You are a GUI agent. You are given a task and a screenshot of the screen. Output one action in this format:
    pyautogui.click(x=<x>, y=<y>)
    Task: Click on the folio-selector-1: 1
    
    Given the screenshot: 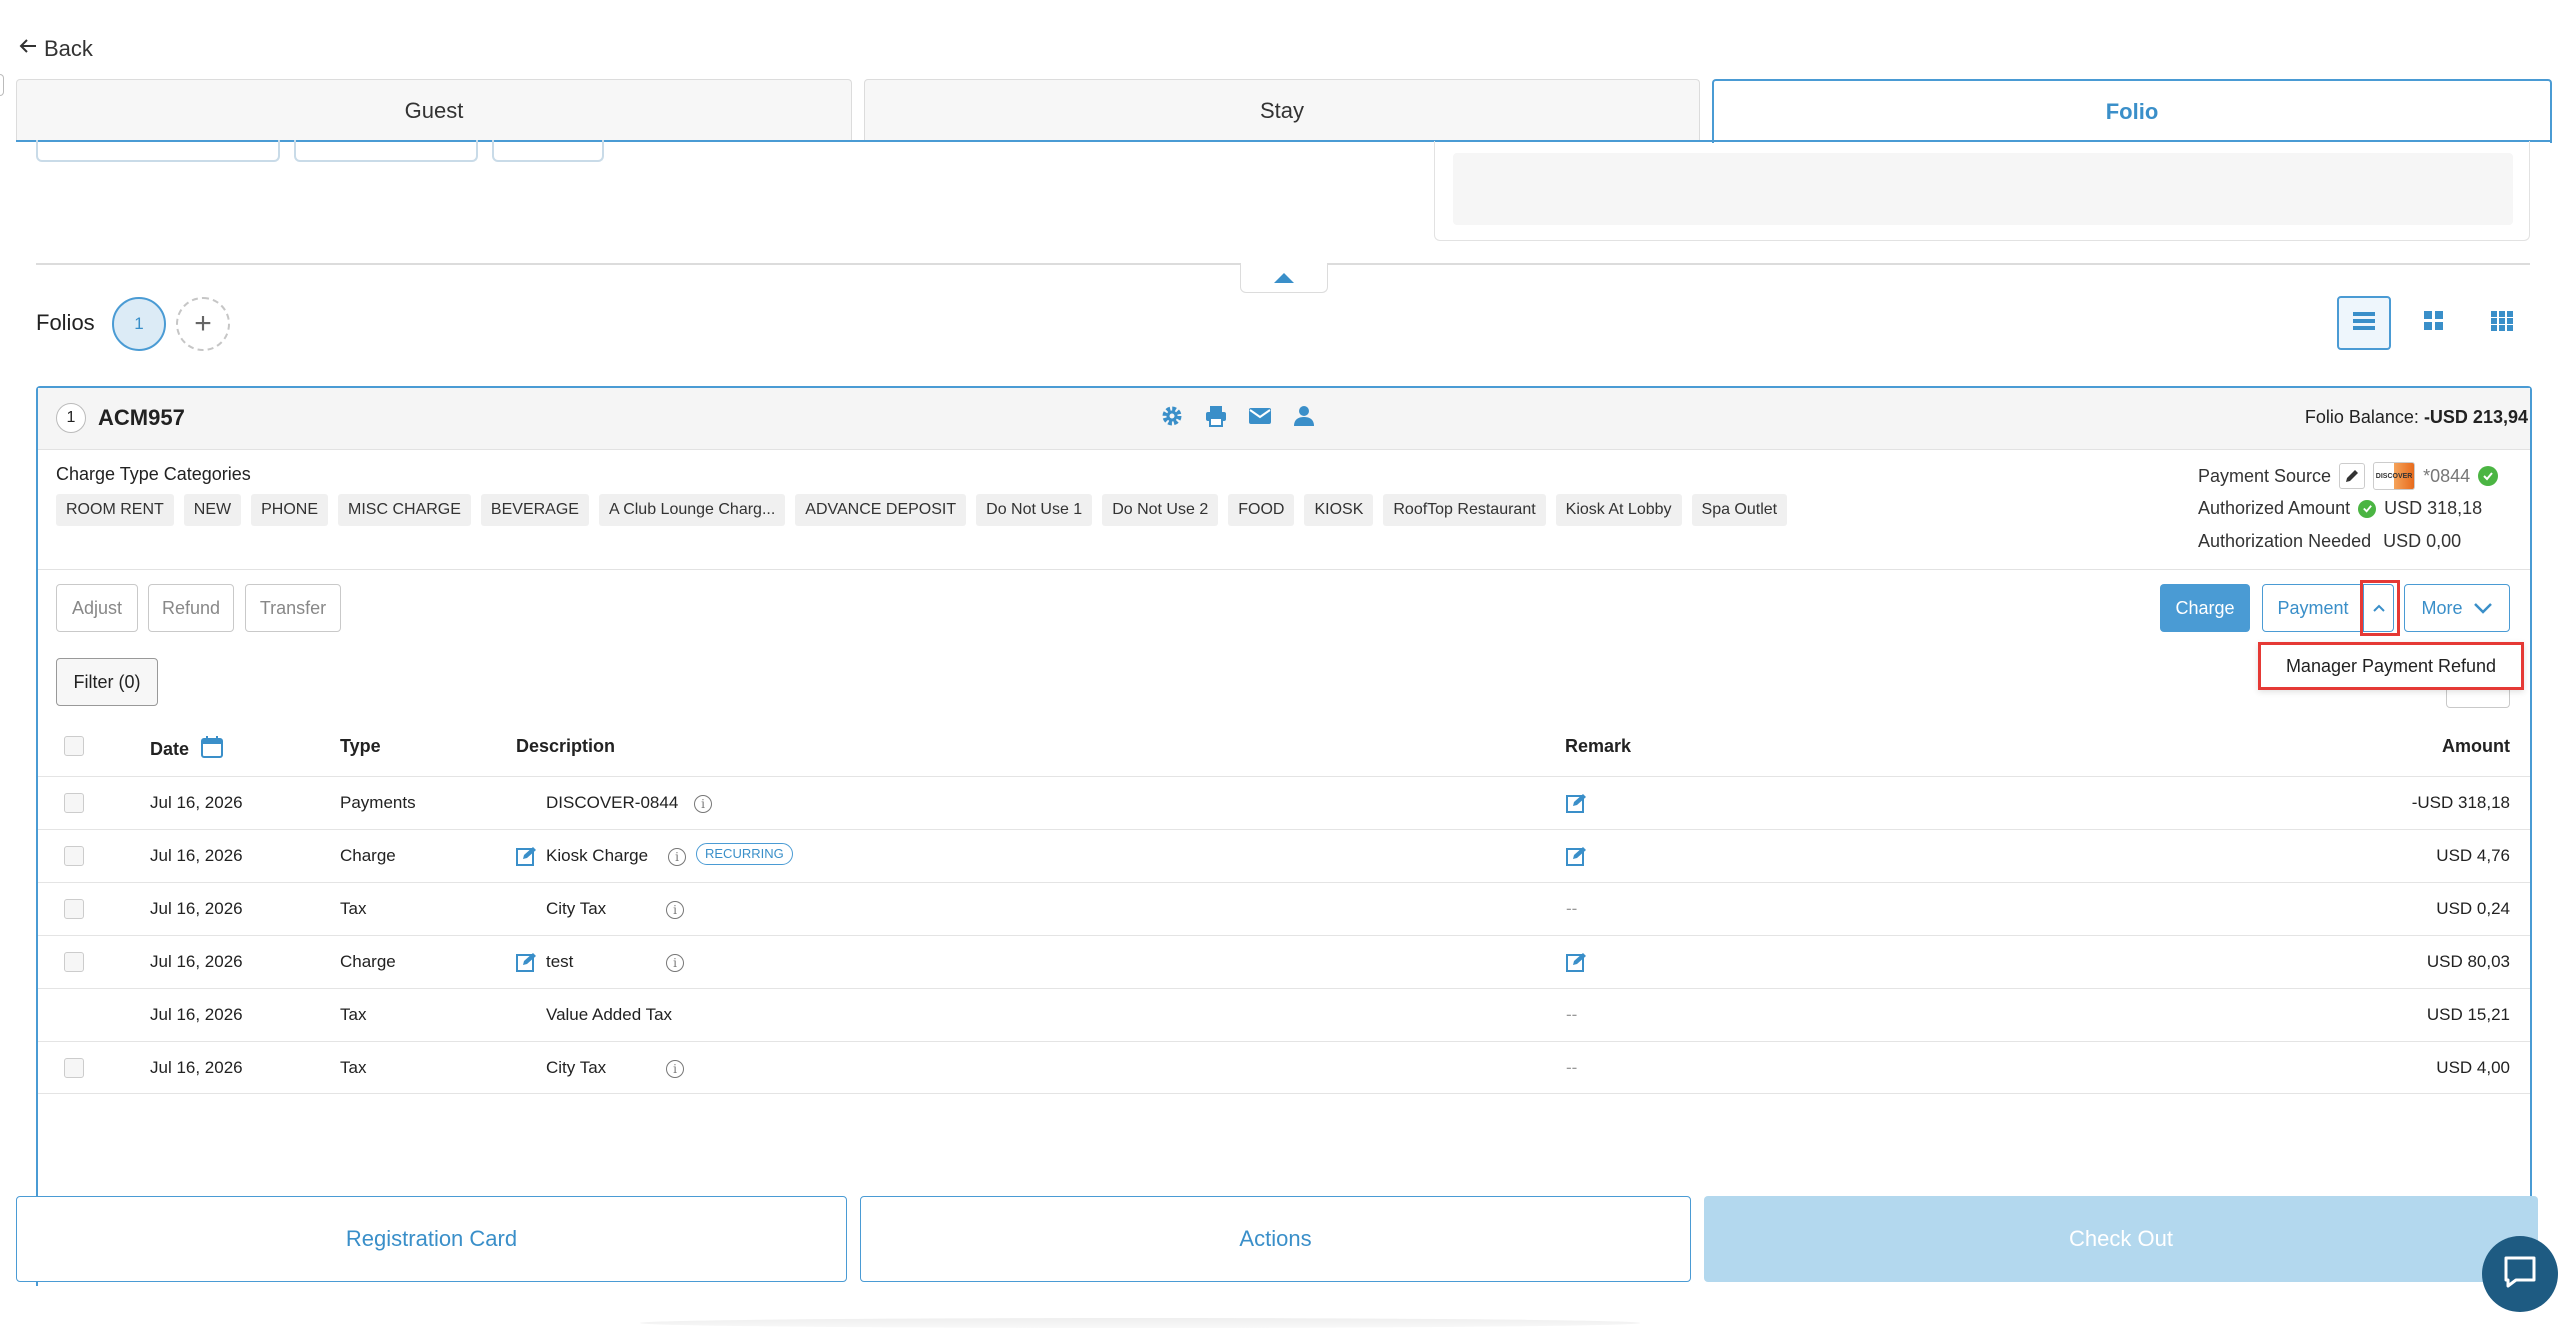 What is the action you would take?
    pyautogui.click(x=139, y=324)
    